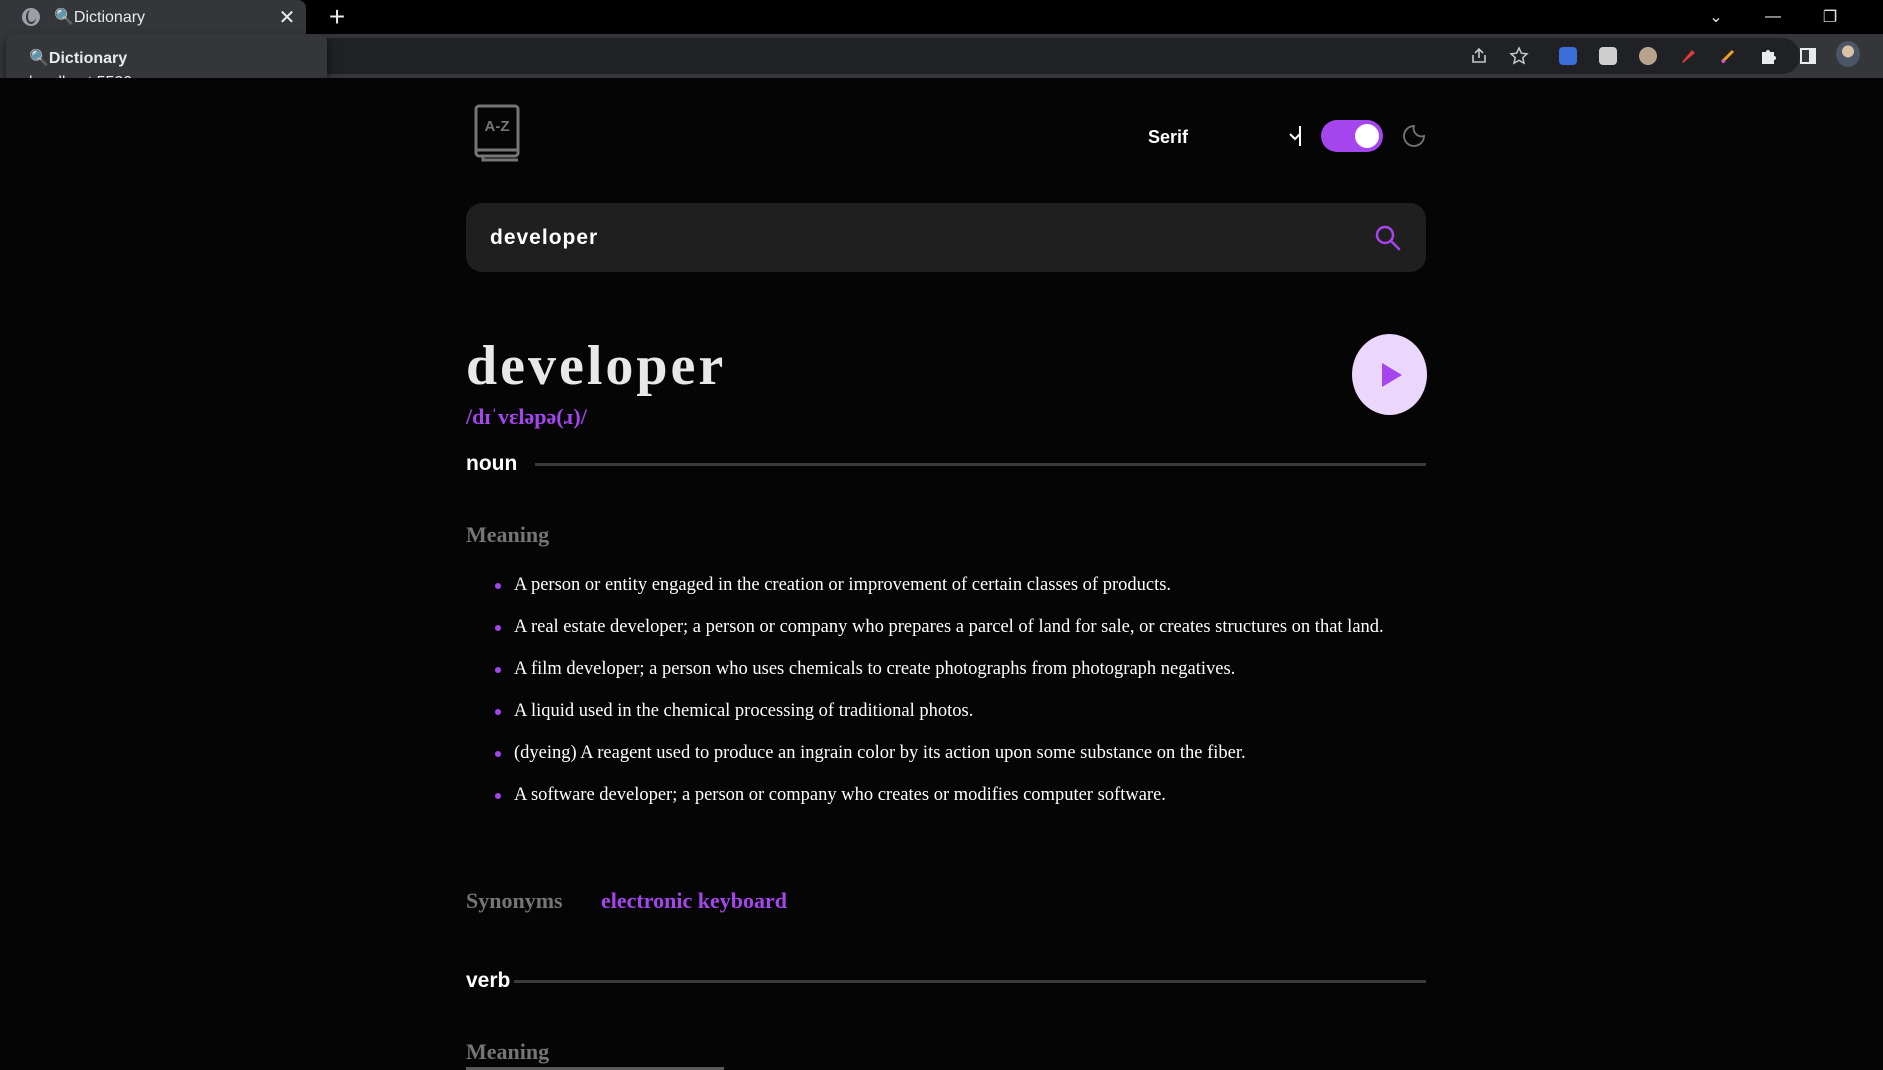 This screenshot has width=1883, height=1070. What do you see at coordinates (492, 463) in the screenshot?
I see `part-of-speech: noun` at bounding box center [492, 463].